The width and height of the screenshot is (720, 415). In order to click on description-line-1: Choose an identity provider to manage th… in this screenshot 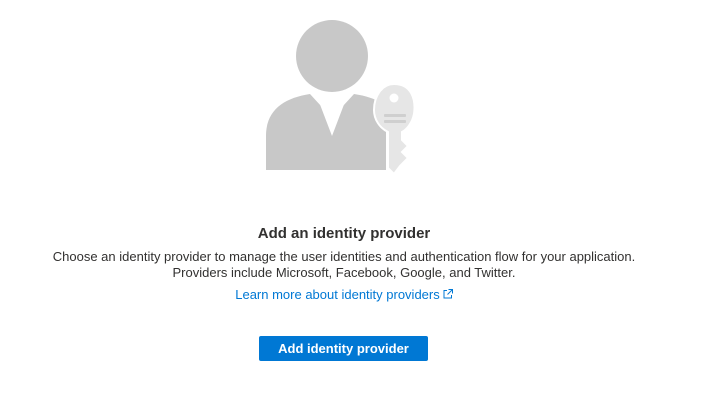, I will do `click(344, 256)`.